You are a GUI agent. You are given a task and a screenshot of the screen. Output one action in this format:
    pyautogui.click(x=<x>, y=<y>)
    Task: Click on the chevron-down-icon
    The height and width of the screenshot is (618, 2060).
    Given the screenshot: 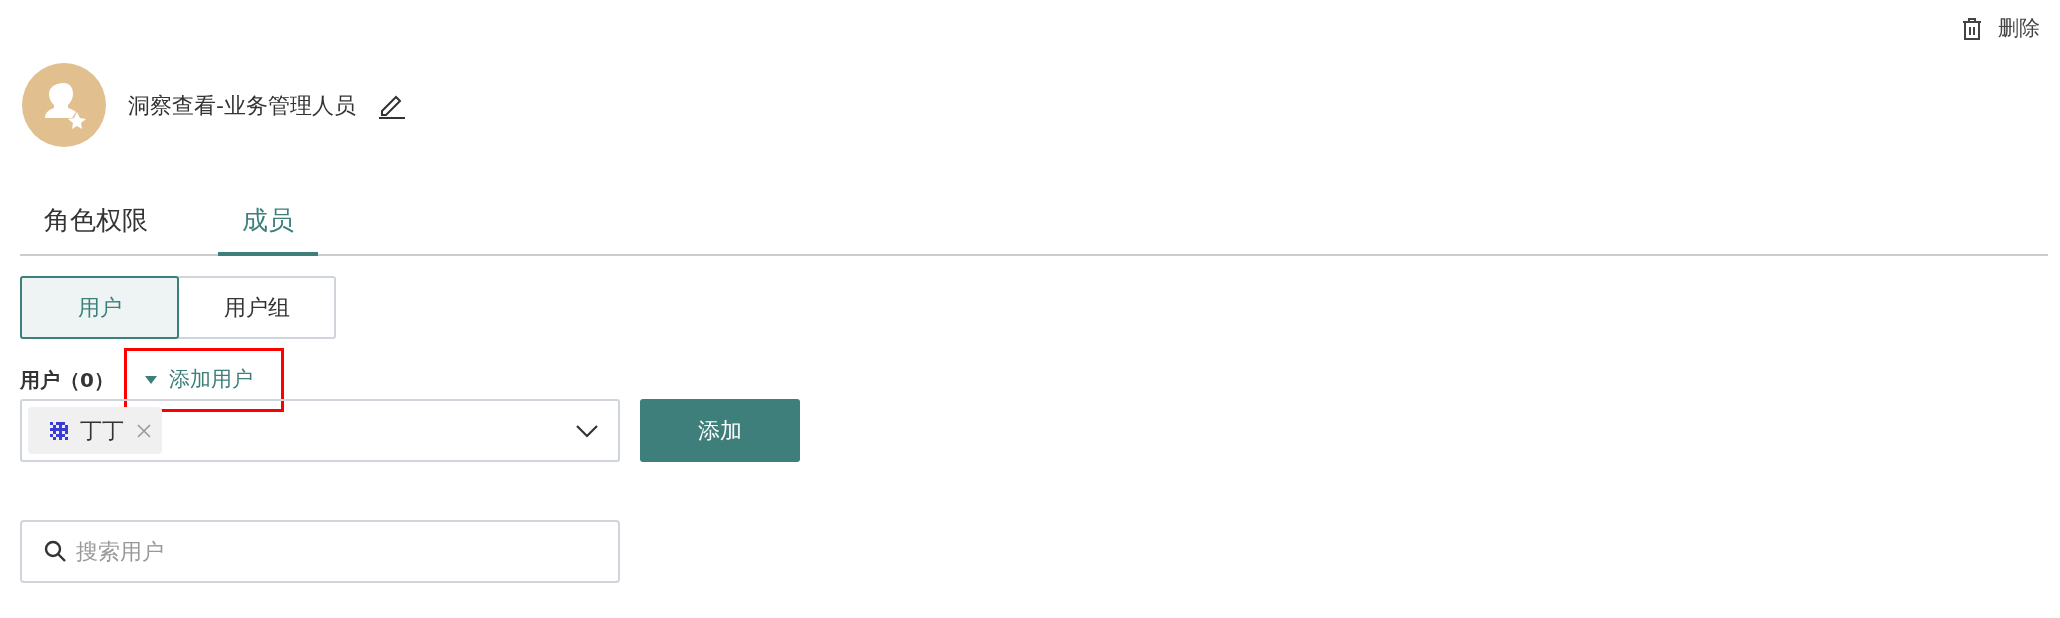 What is the action you would take?
    pyautogui.click(x=587, y=430)
    